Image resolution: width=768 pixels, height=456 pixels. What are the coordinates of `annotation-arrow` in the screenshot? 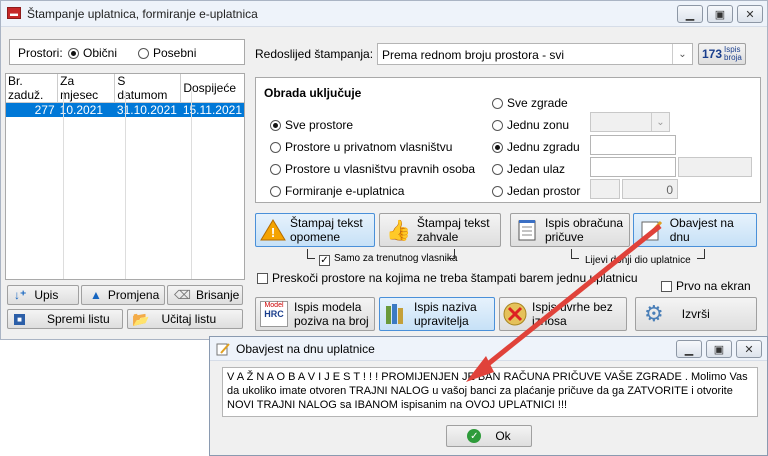 It's located at (564, 303).